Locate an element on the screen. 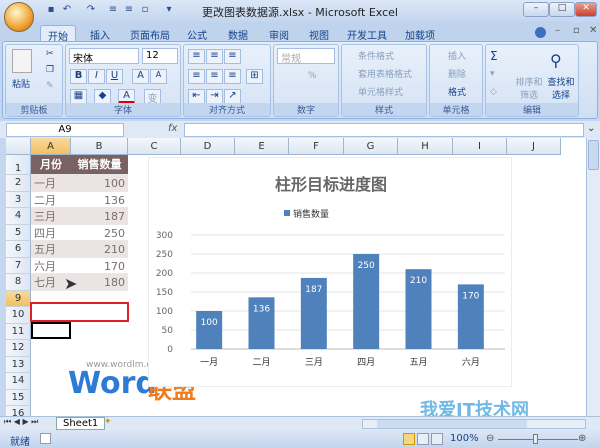 The width and height of the screenshot is (600, 448). active-cell-a9 is located at coordinates (51, 330).